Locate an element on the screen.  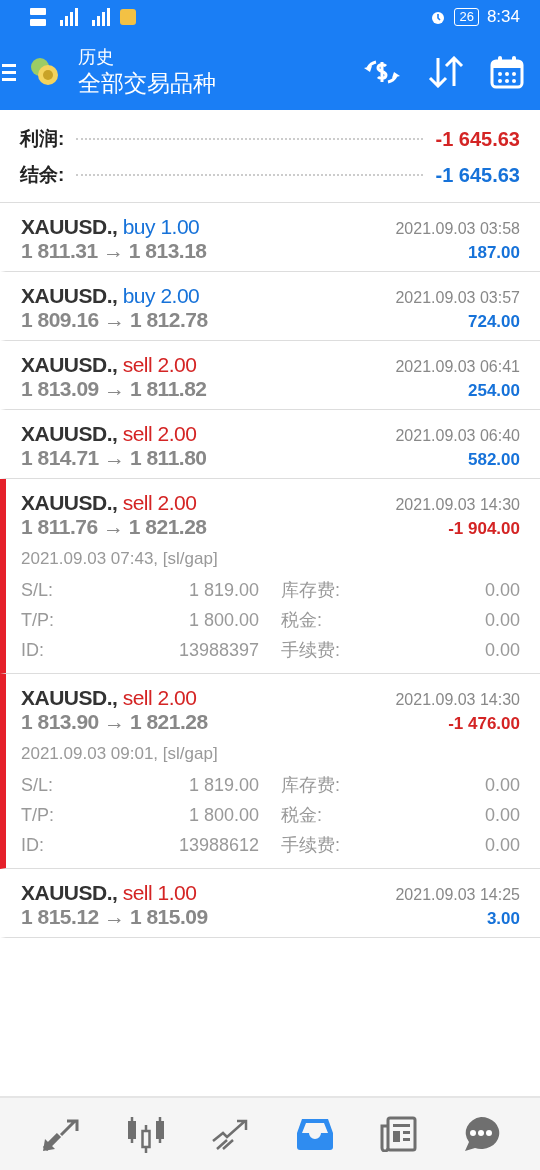
deal-row: XAUUSD., buy 1.00 2021.09.03 03:58 1 811.31 → 1 813.18 187.00 is located at coordinates (270, 237).